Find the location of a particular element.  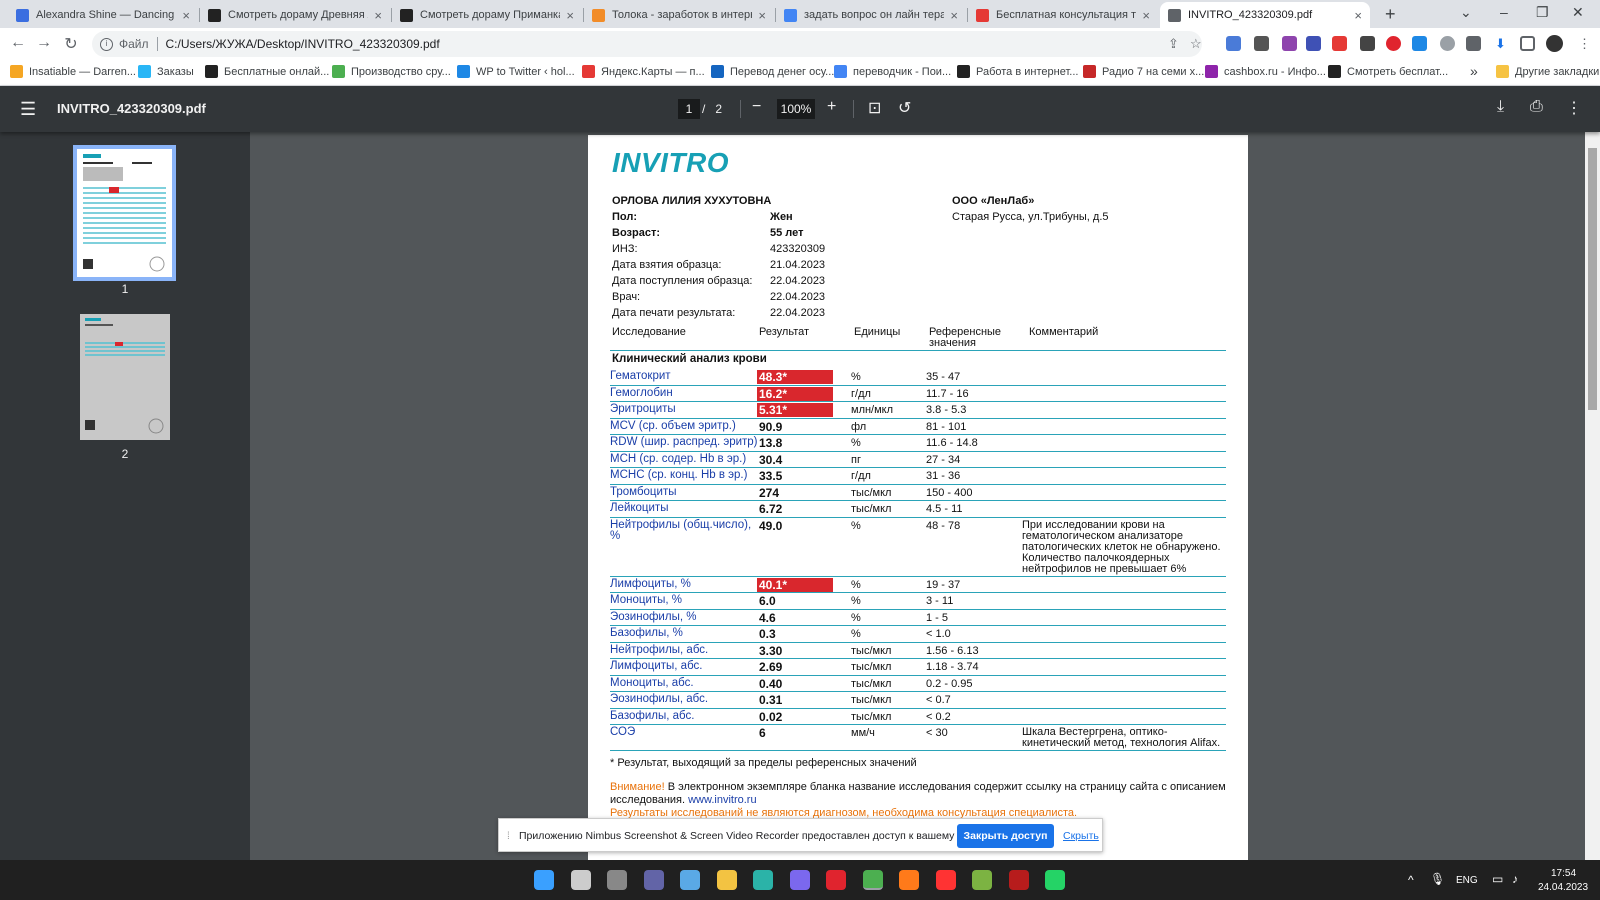

browser-tab: задать вопрос он лайн терапе × is located at coordinates (871, 15).